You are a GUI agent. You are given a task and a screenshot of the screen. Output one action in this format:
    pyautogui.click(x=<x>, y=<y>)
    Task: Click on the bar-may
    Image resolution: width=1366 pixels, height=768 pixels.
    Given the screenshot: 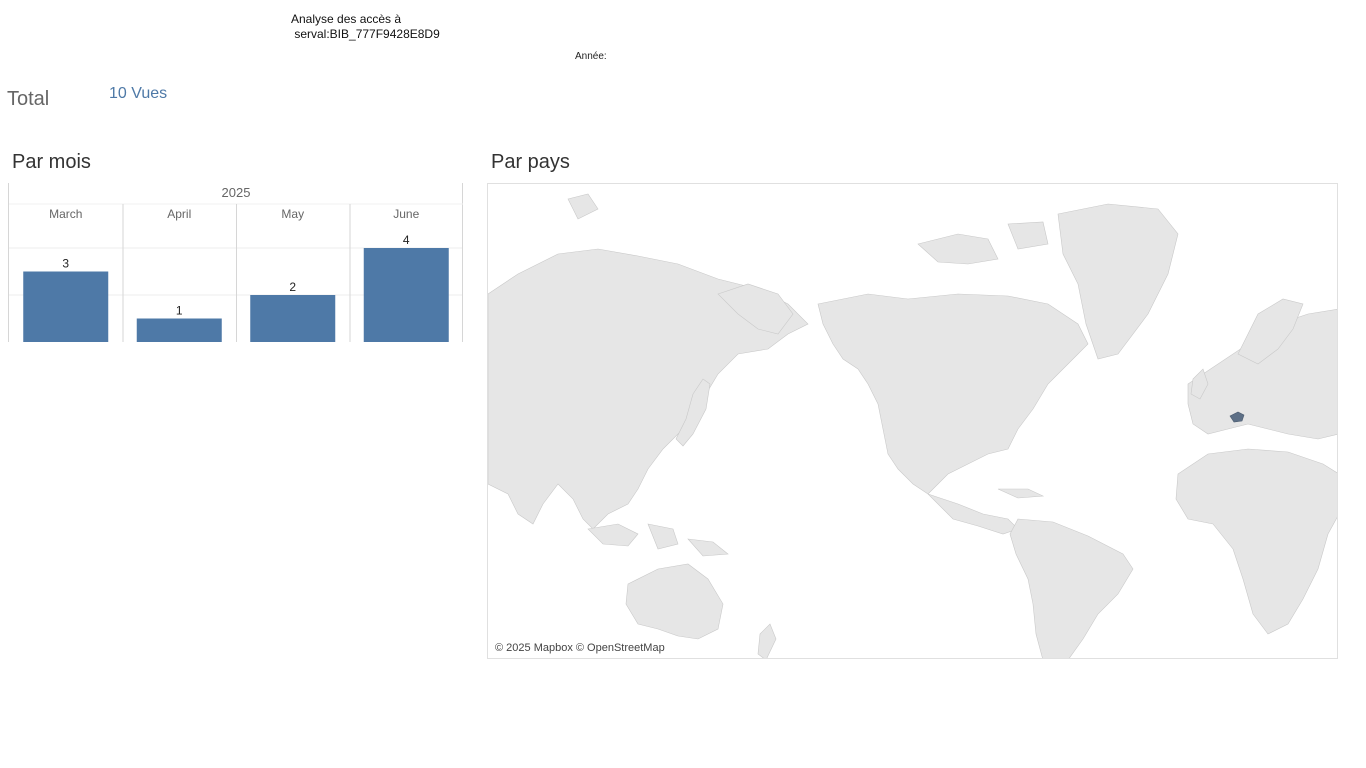 What is the action you would take?
    pyautogui.click(x=293, y=318)
    